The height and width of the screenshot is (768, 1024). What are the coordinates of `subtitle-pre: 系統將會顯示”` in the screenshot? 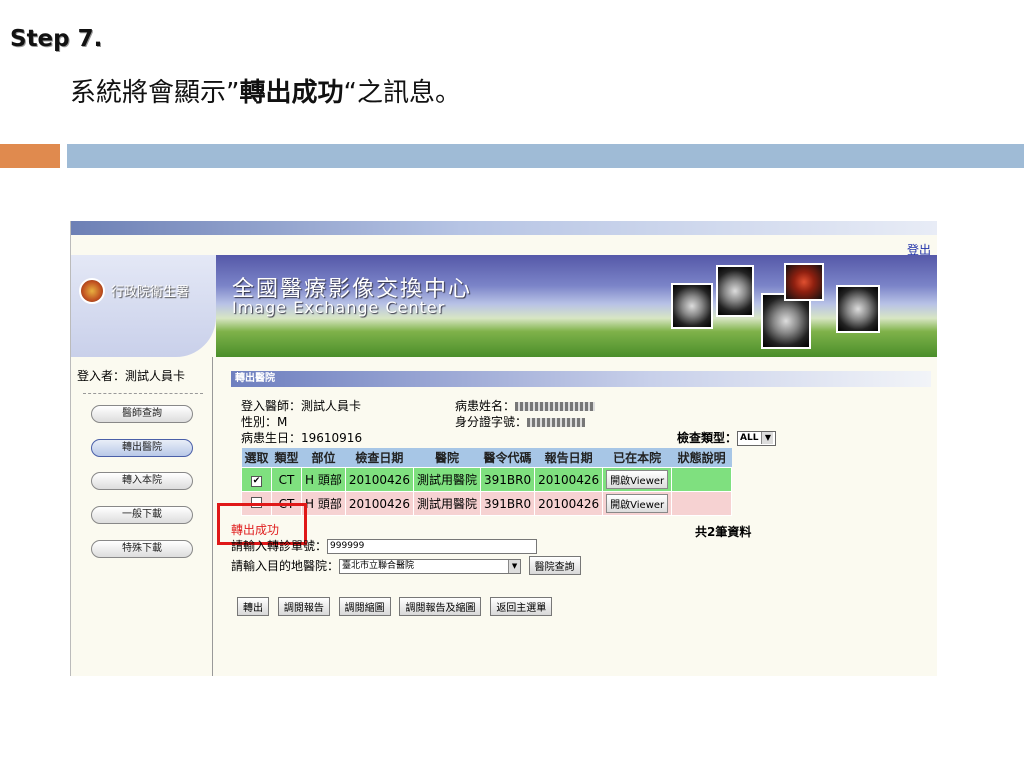 It's located at (155, 93).